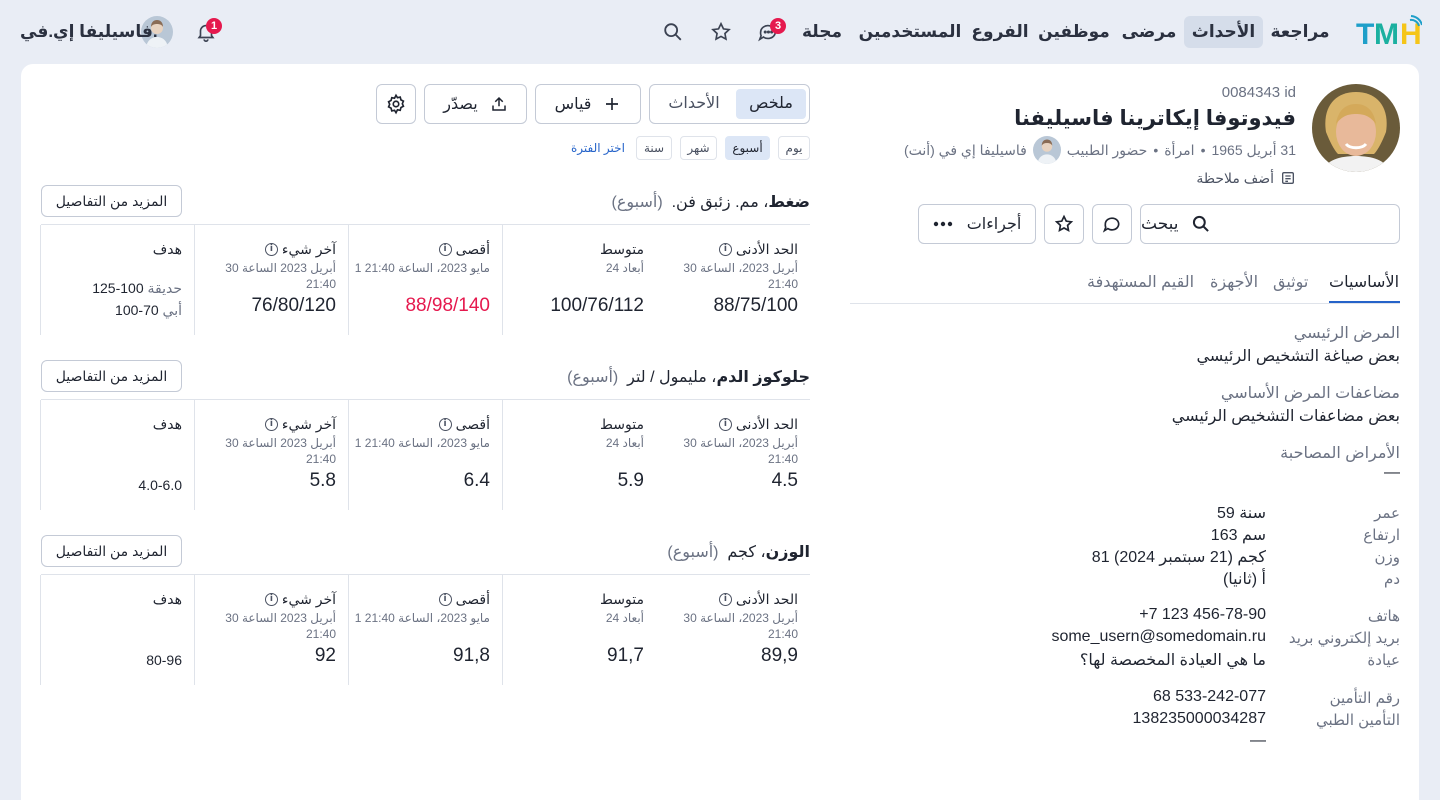 The width and height of the screenshot is (1440, 800). What do you see at coordinates (1290, 282) in the screenshot?
I see `tab-documentation: توثيق` at bounding box center [1290, 282].